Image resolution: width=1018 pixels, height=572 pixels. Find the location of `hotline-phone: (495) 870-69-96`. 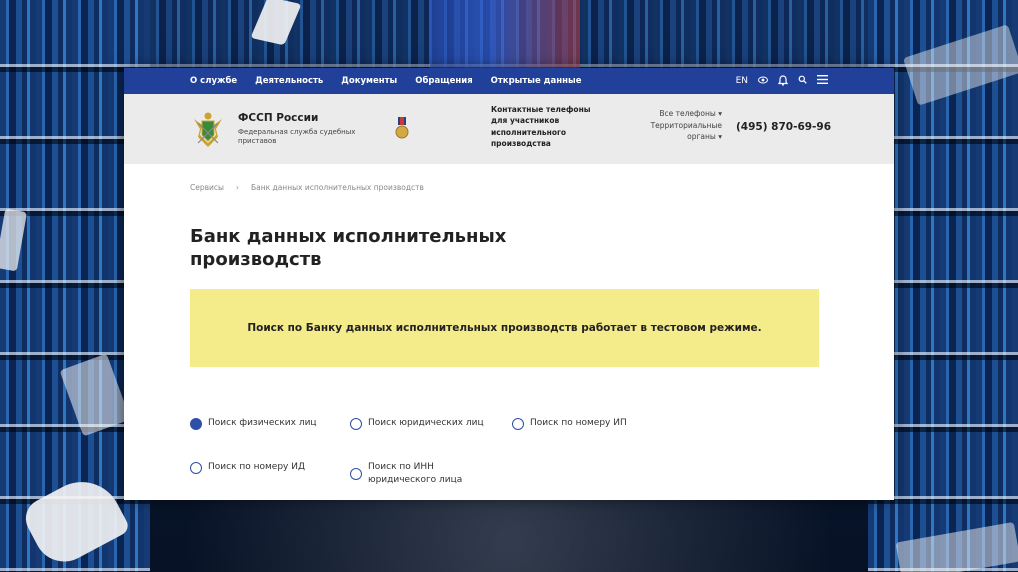

hotline-phone: (495) 870-69-96 is located at coordinates (783, 127).